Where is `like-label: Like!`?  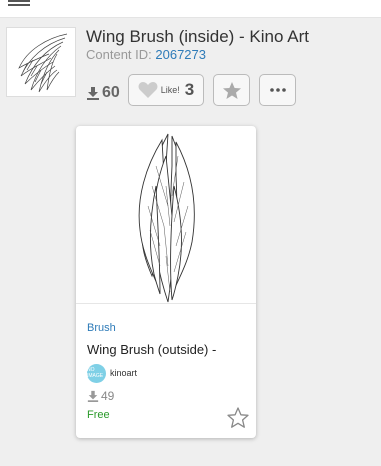
like-label: Like! is located at coordinates (170, 90).